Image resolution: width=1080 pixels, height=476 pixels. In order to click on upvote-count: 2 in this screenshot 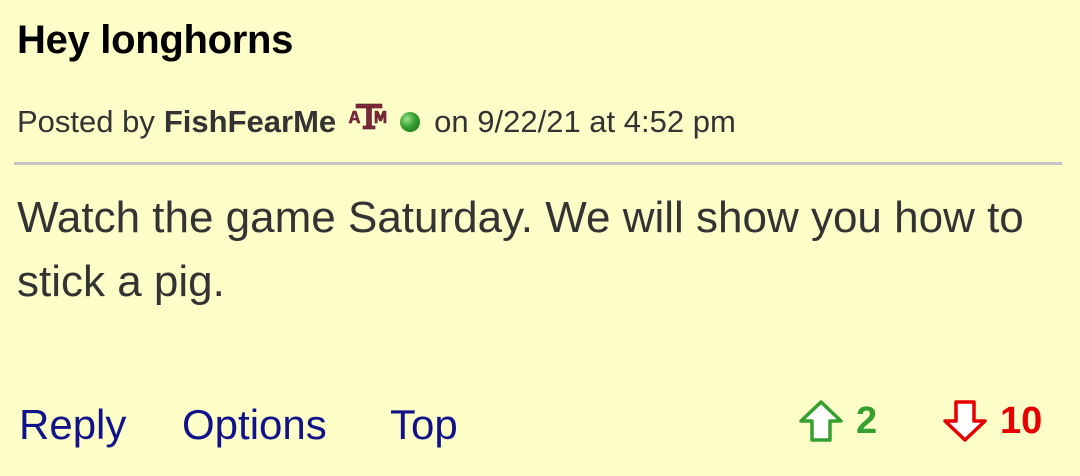, I will do `click(867, 420)`.